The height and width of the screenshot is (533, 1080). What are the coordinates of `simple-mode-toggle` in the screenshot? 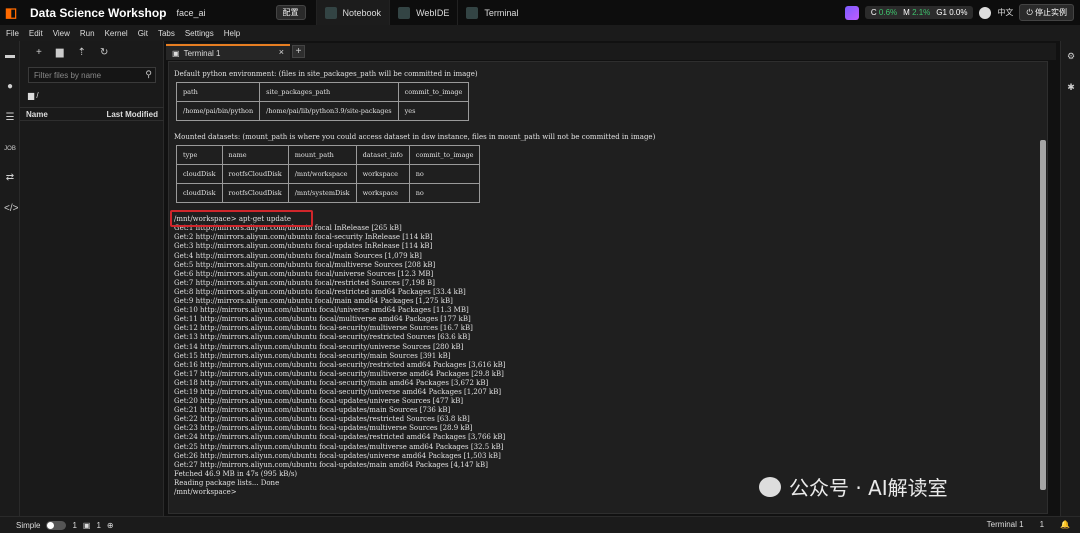 It's located at (56, 525).